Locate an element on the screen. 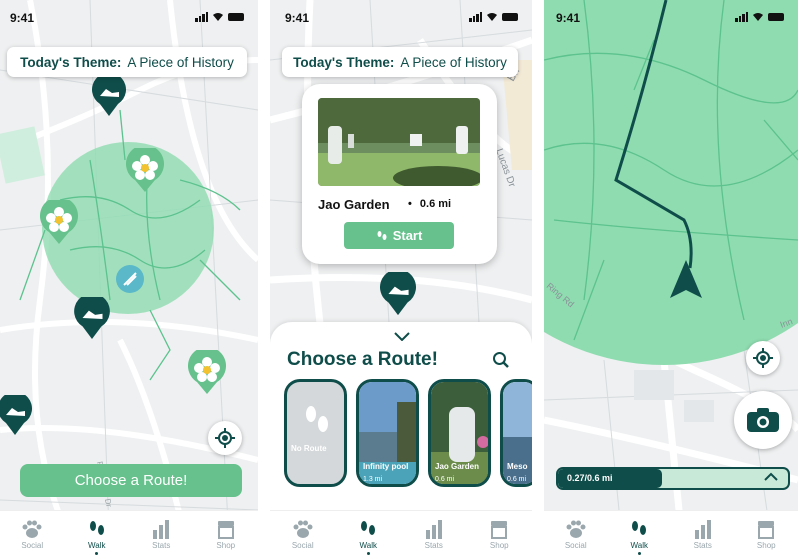 The height and width of the screenshot is (560, 798). route-name: No Route is located at coordinates (309, 448).